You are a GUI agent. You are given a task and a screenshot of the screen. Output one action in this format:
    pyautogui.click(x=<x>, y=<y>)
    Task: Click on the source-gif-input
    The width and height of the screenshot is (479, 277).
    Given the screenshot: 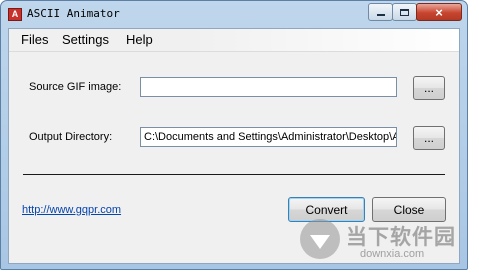 What is the action you would take?
    pyautogui.click(x=268, y=87)
    